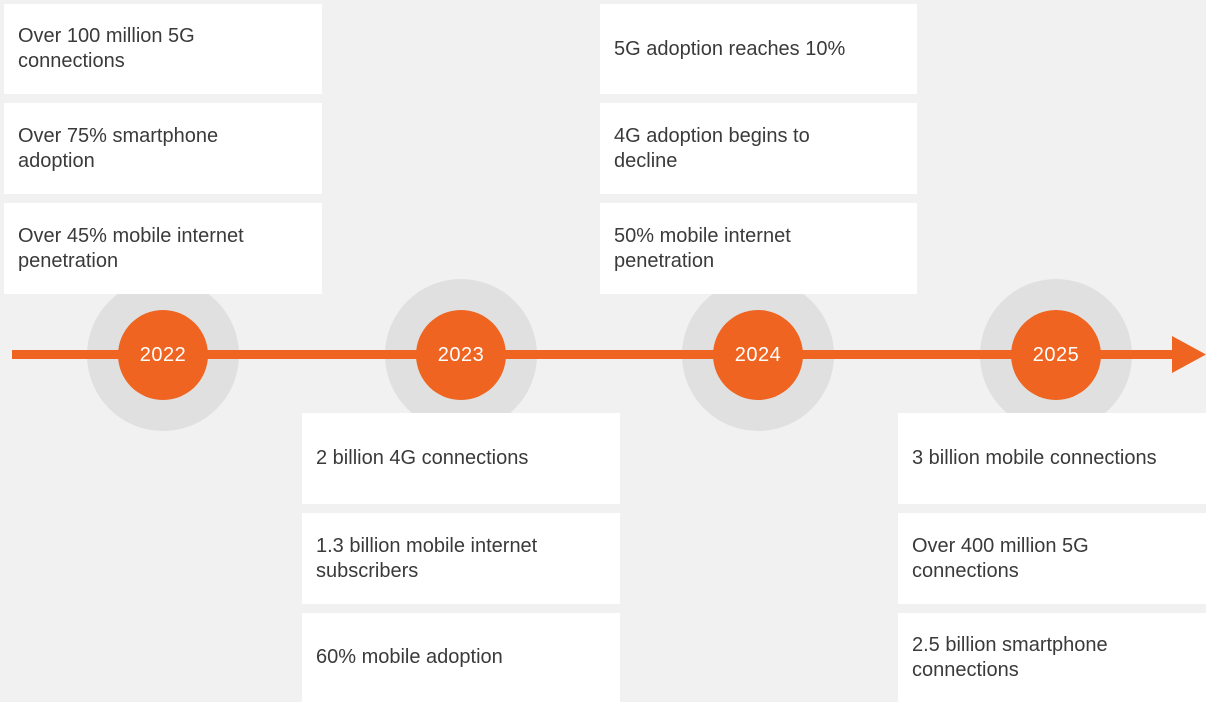  I want to click on fact-text: Over 100 million 5G connections, so click(106, 48).